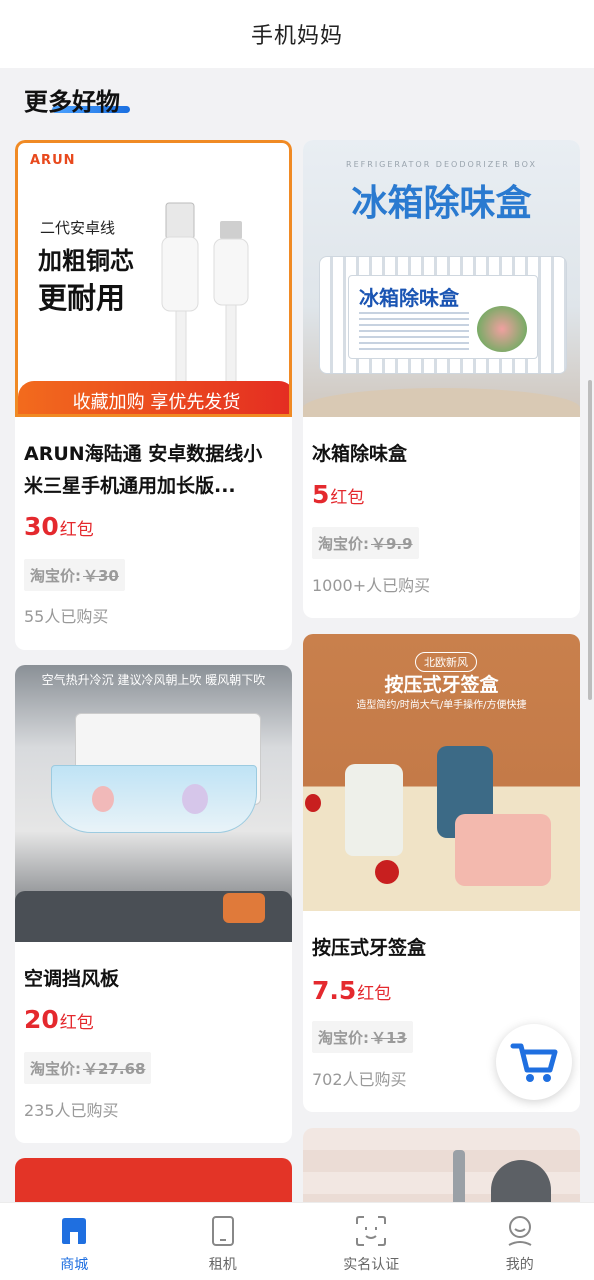  Describe the element at coordinates (590, 540) in the screenshot. I see `scrollbar` at that location.